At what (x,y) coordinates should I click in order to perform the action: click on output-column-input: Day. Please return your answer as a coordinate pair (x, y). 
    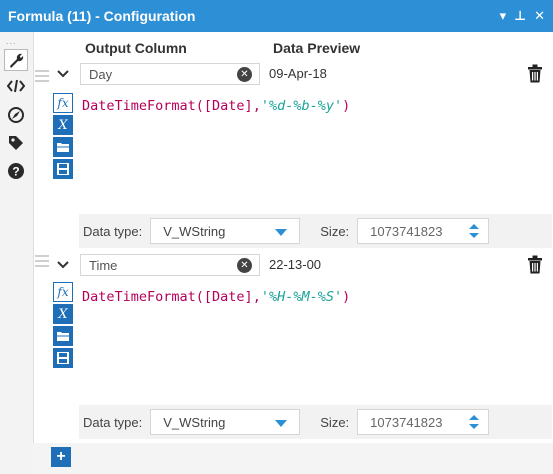
    Looking at the image, I should click on (170, 74).